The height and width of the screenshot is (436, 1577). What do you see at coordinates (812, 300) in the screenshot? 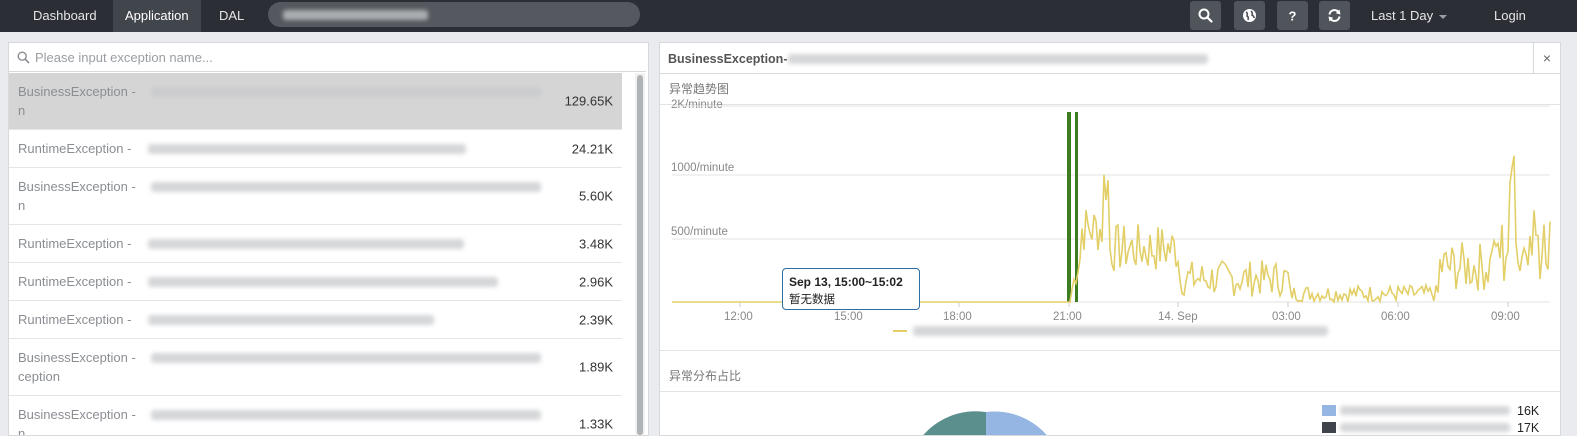
I see `tooltip-text: 暂无数据` at bounding box center [812, 300].